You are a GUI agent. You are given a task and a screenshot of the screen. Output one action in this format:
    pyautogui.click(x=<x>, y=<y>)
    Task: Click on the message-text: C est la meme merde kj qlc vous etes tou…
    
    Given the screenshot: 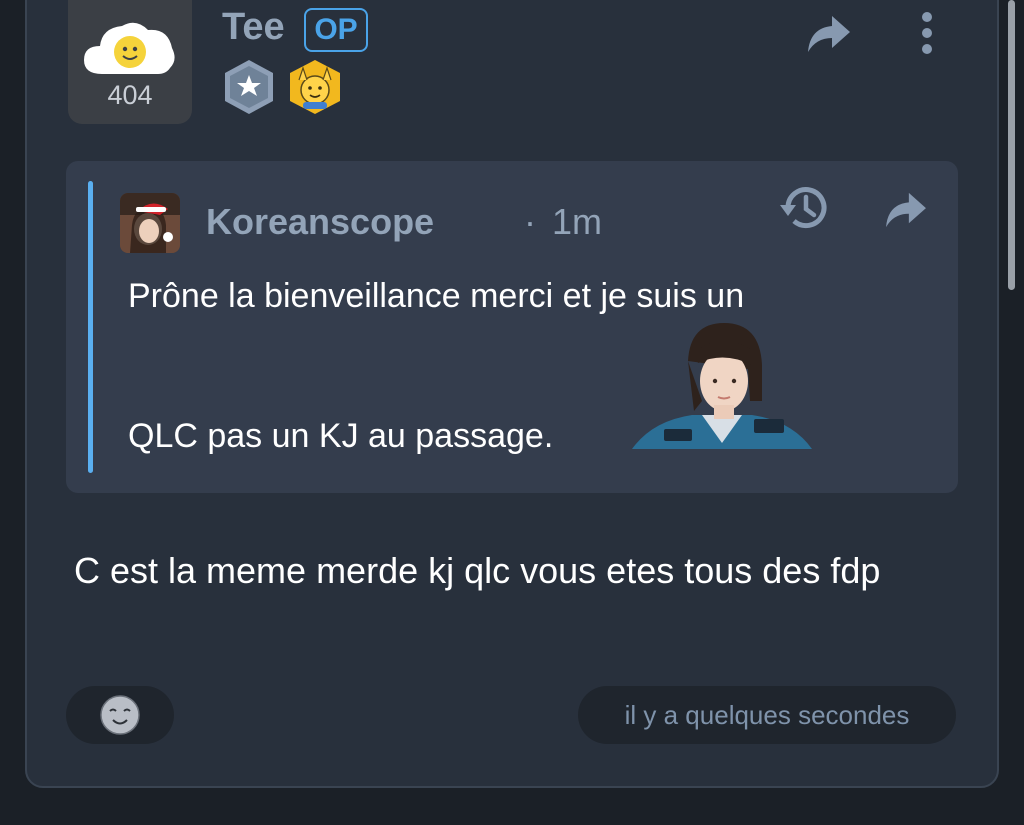 What is the action you would take?
    pyautogui.click(x=477, y=570)
    